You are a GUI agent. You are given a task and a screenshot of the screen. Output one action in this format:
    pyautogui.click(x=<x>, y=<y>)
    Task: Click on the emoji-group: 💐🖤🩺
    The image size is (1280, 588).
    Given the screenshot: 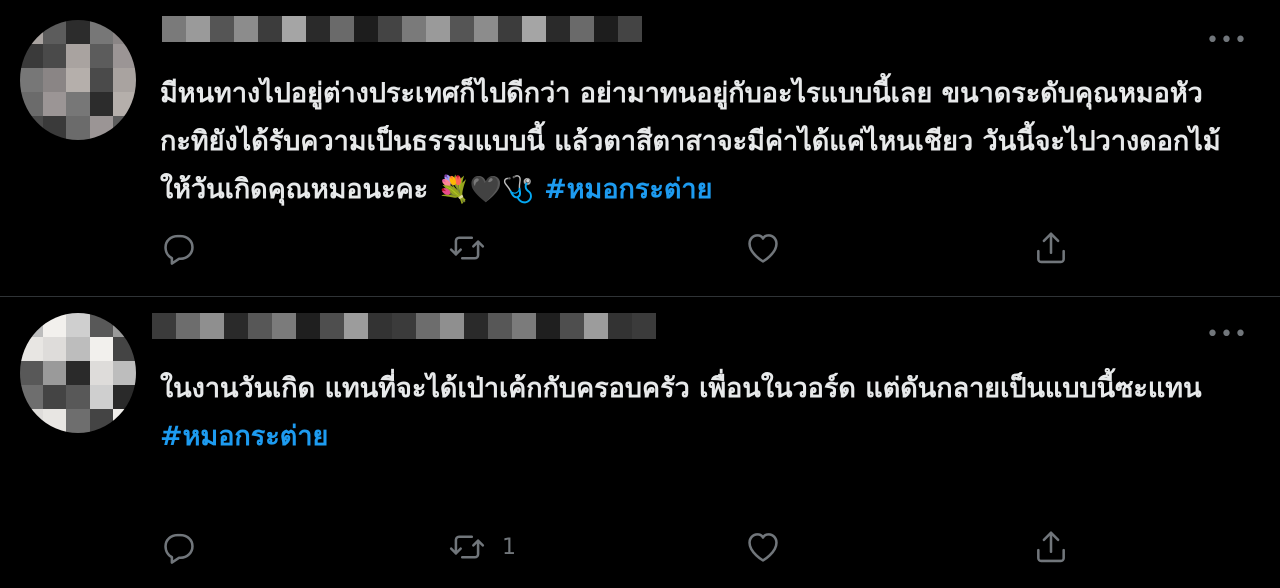 What is the action you would take?
    pyautogui.click(x=486, y=190)
    